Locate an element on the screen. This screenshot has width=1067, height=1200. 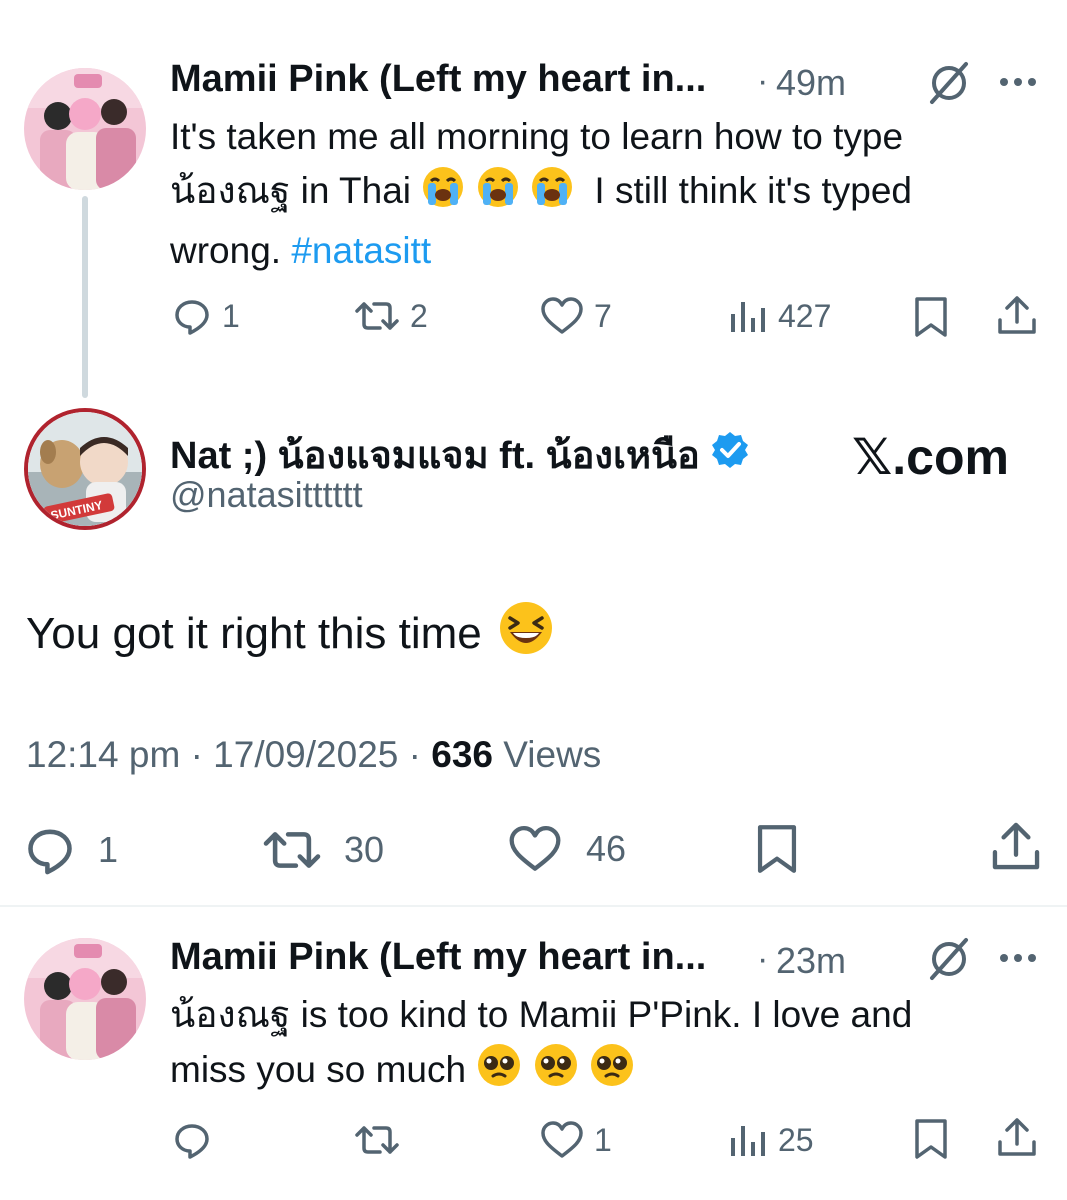
tweet-time: 49m is located at coordinates (811, 83).